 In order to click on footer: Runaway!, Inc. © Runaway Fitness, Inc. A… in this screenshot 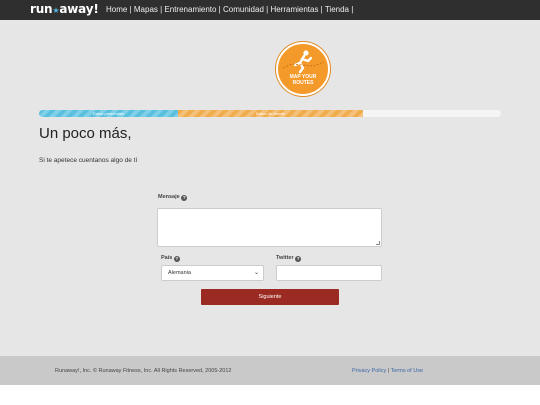, I will do `click(270, 370)`.